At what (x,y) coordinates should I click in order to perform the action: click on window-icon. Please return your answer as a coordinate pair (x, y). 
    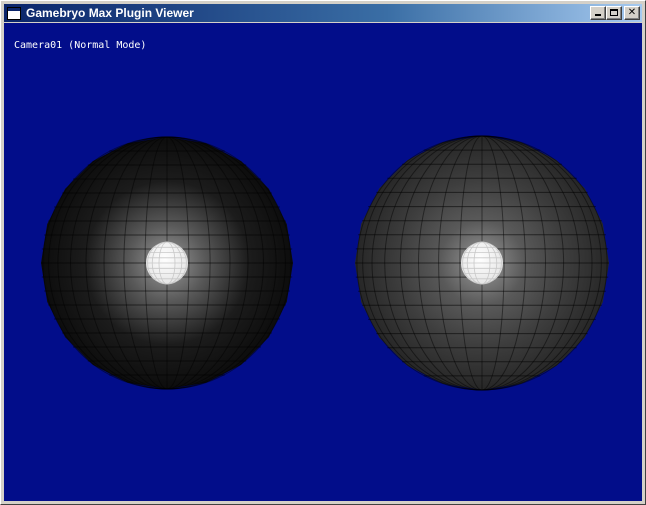
    Looking at the image, I should click on (14, 13).